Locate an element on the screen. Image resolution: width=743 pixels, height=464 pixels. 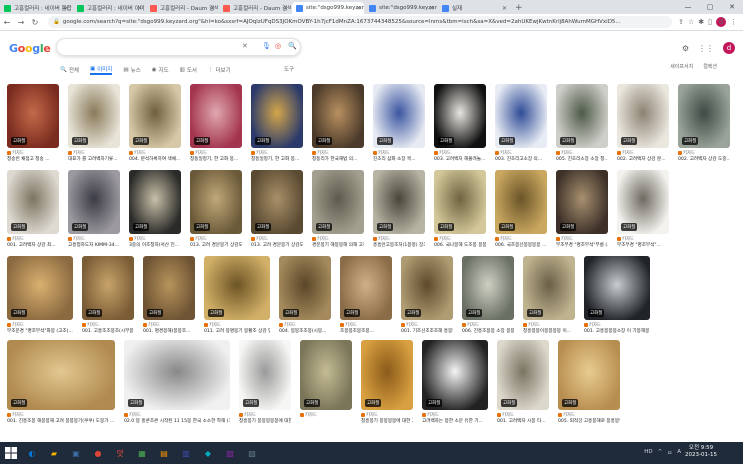
taskbar-app-icon: ◆ is located at coordinates (208, 453).